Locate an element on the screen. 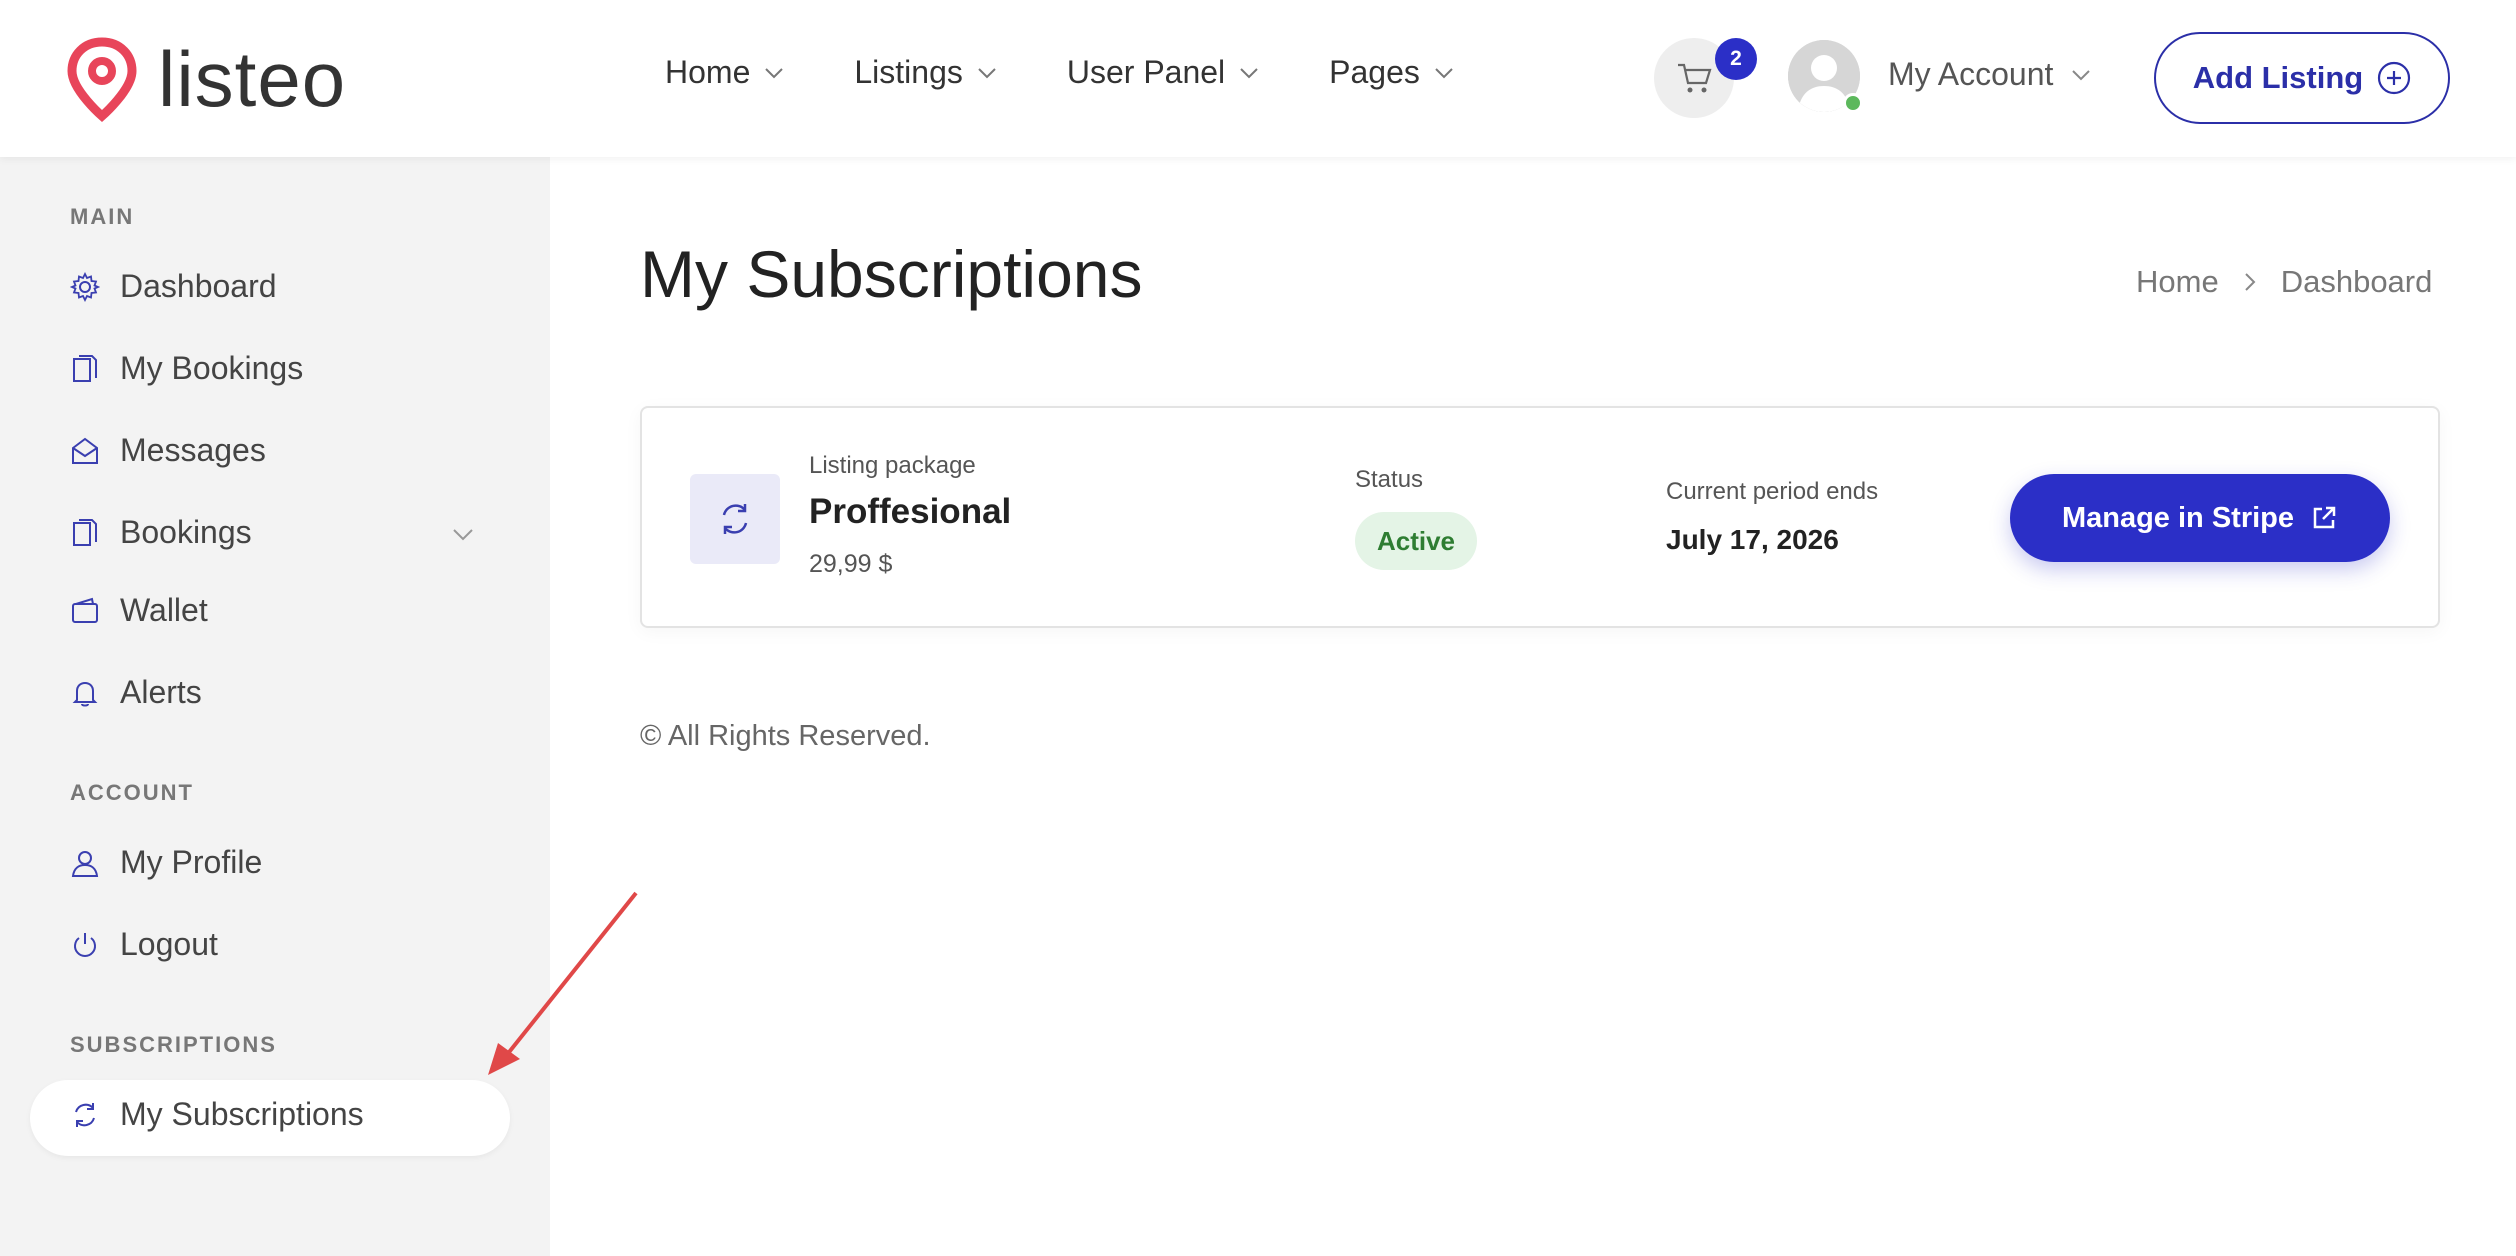 The height and width of the screenshot is (1256, 2516). nav-listings: Listings is located at coordinates (925, 72).